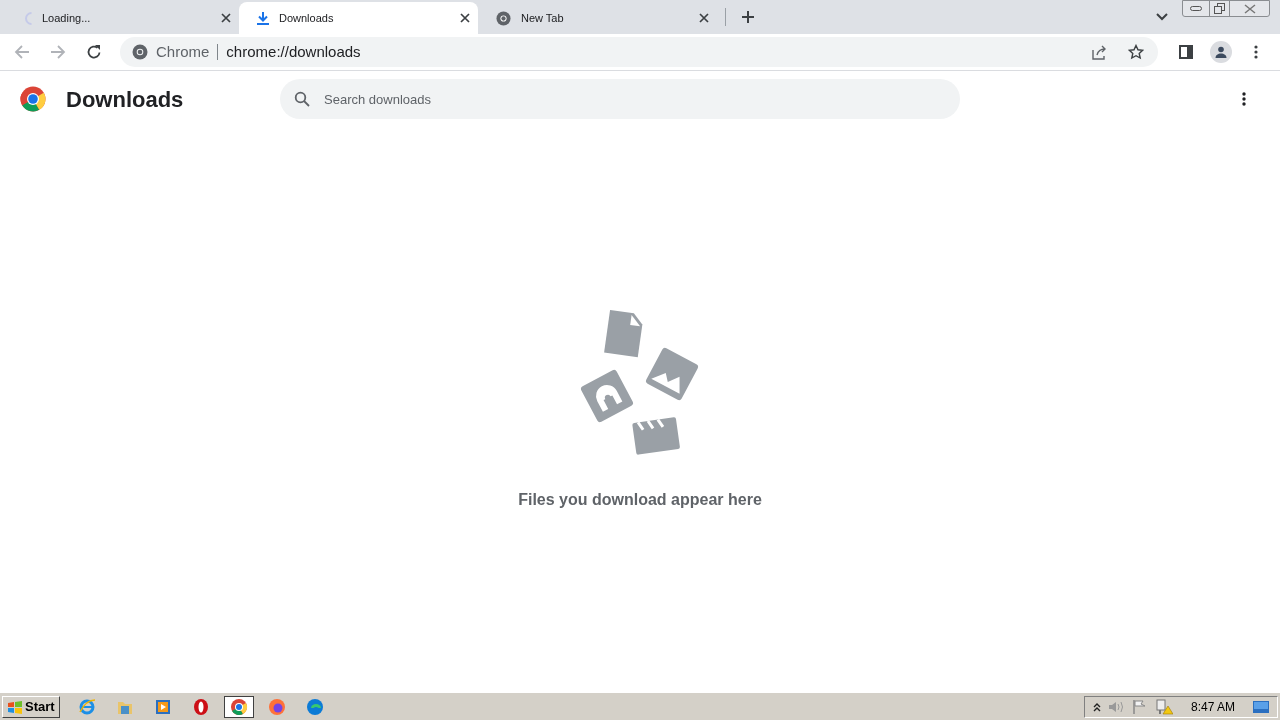  I want to click on loading-spinner-icon, so click(28, 18).